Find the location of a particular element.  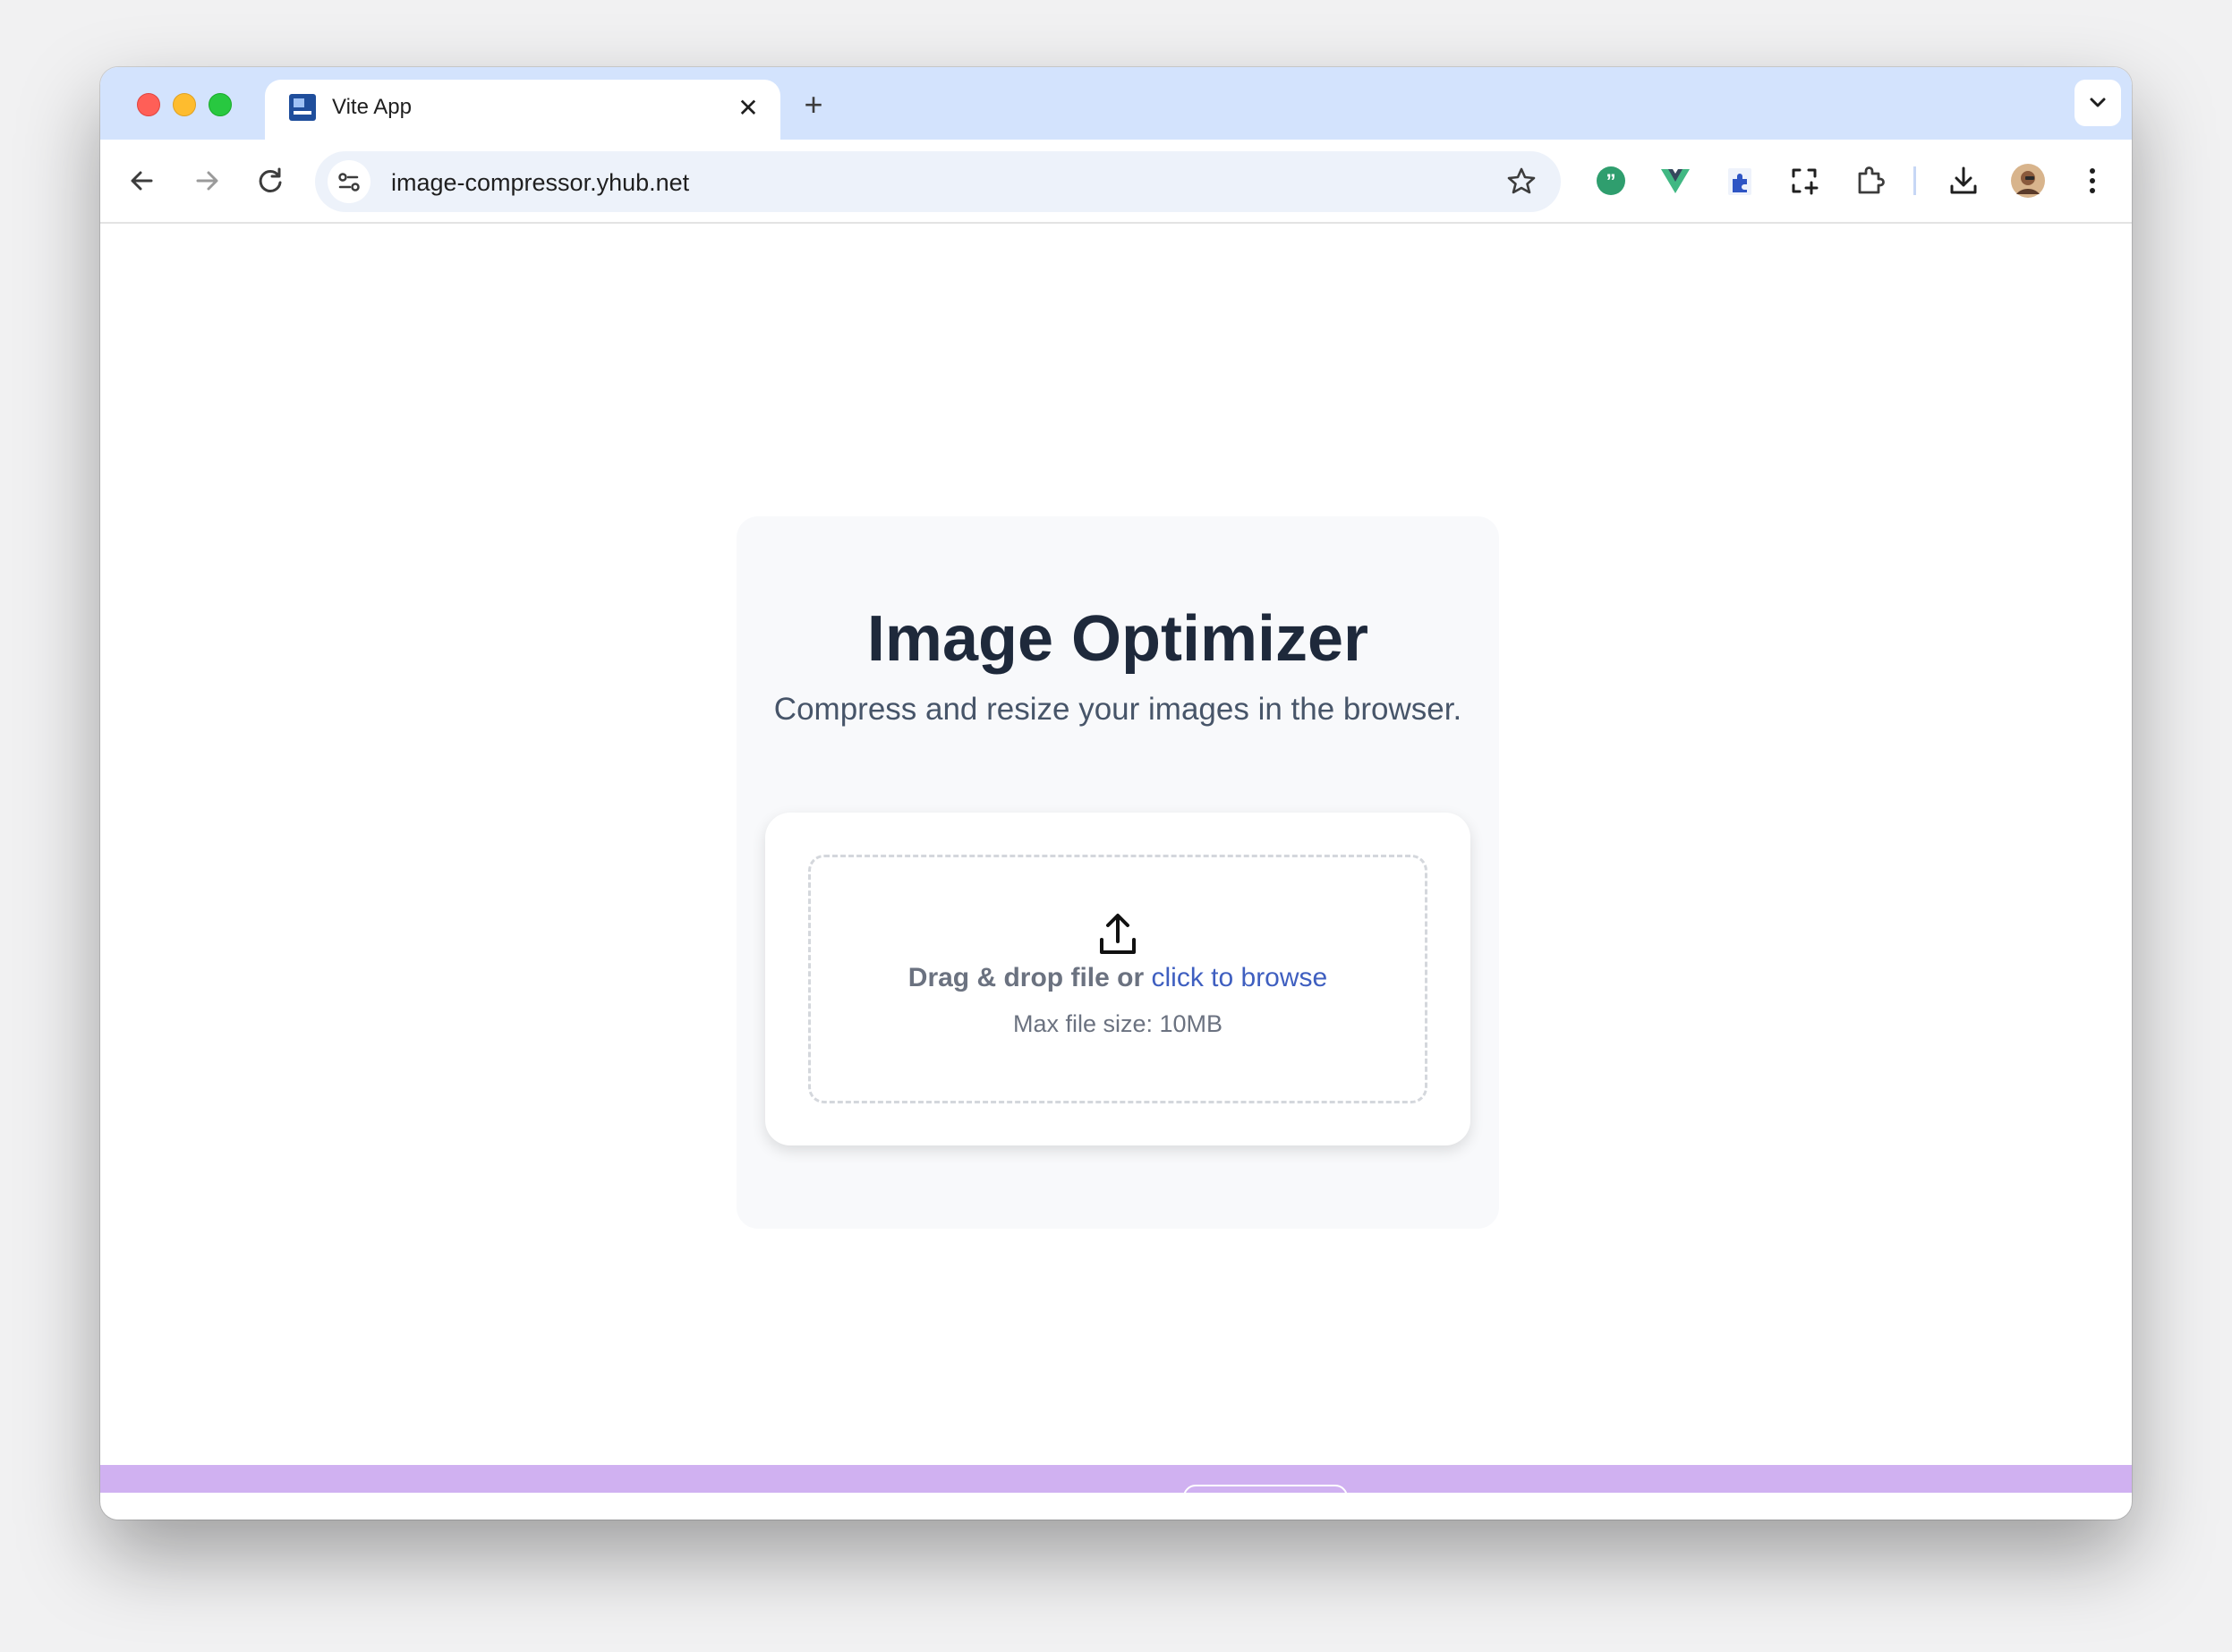

screenshot-extension-button is located at coordinates (1805, 180).